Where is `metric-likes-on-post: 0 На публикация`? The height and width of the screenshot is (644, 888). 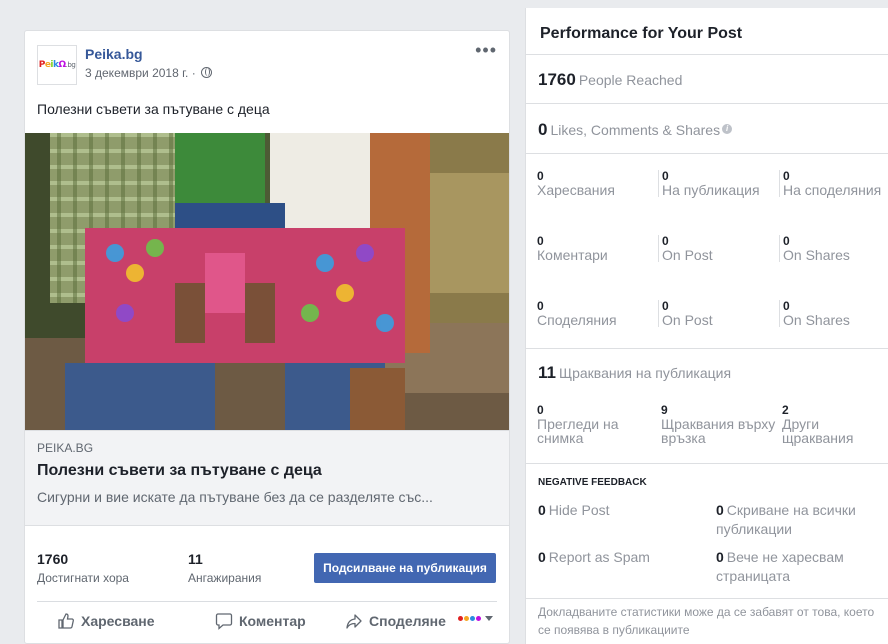
metric-likes-on-post: 0 На публикация is located at coordinates (709, 183).